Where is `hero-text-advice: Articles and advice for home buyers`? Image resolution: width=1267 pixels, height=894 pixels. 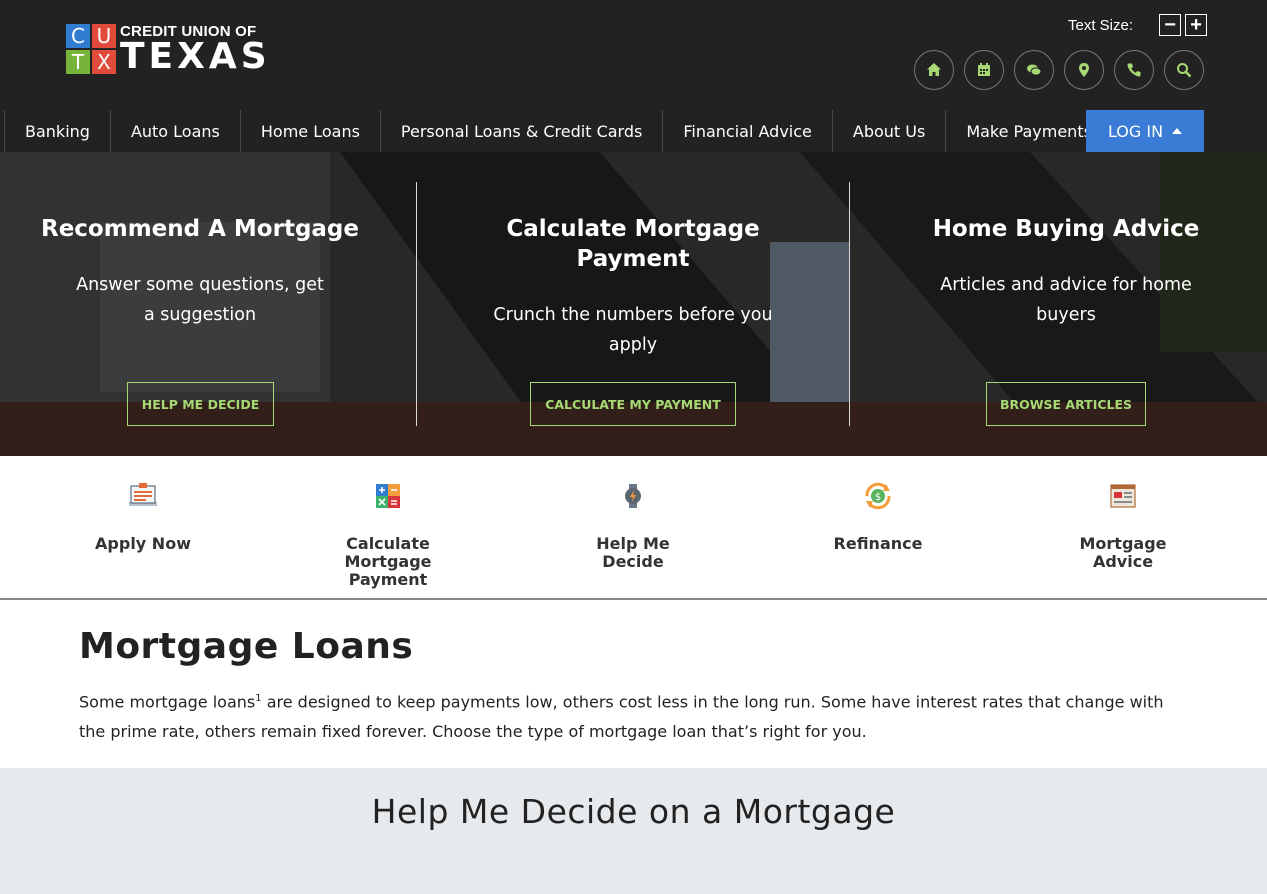 hero-text-advice: Articles and advice for home buyers is located at coordinates (1066, 300).